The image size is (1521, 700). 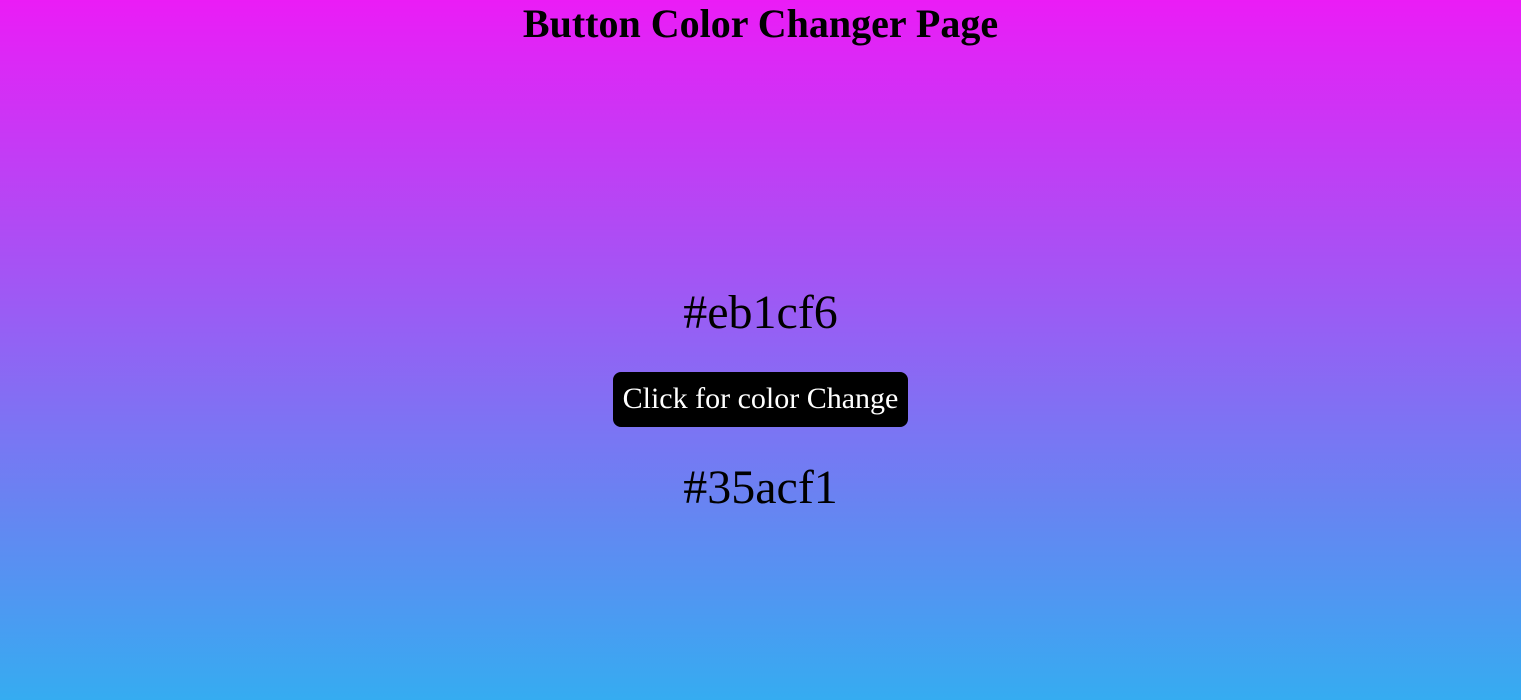 What do you see at coordinates (760, 23) in the screenshot?
I see `page-title: Button Color Changer Page` at bounding box center [760, 23].